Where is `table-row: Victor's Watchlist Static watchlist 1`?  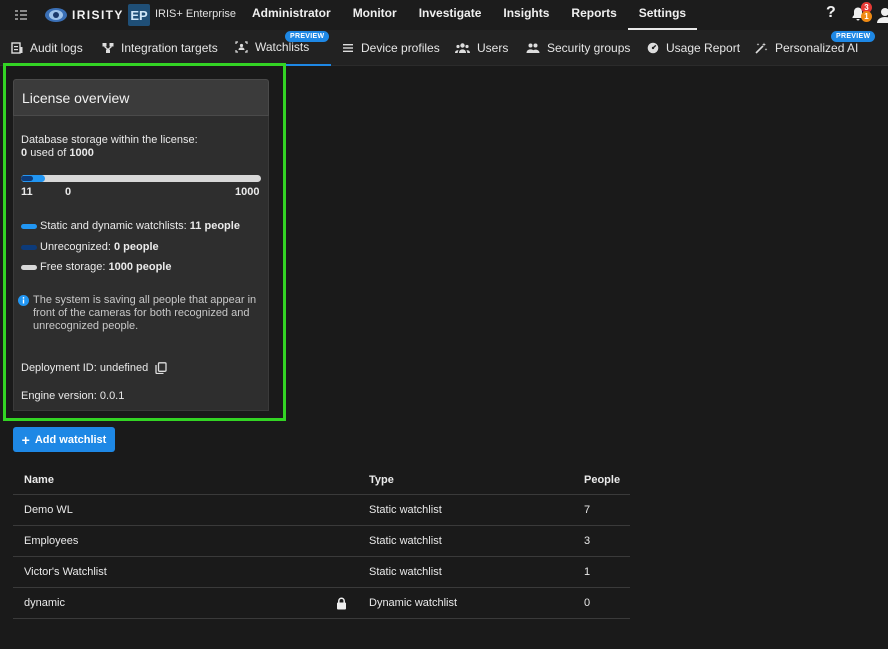 table-row: Victor's Watchlist Static watchlist 1 is located at coordinates (321, 572).